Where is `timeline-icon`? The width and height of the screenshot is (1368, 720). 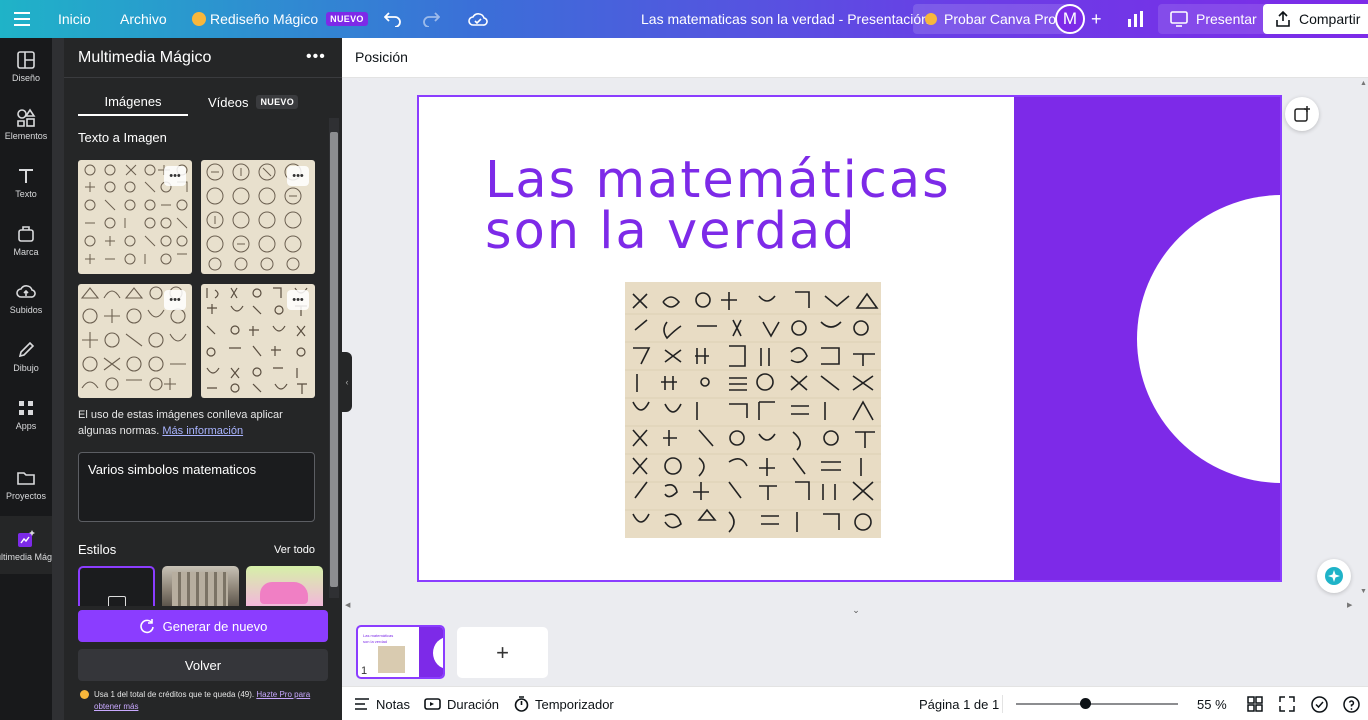 timeline-icon is located at coordinates (432, 704).